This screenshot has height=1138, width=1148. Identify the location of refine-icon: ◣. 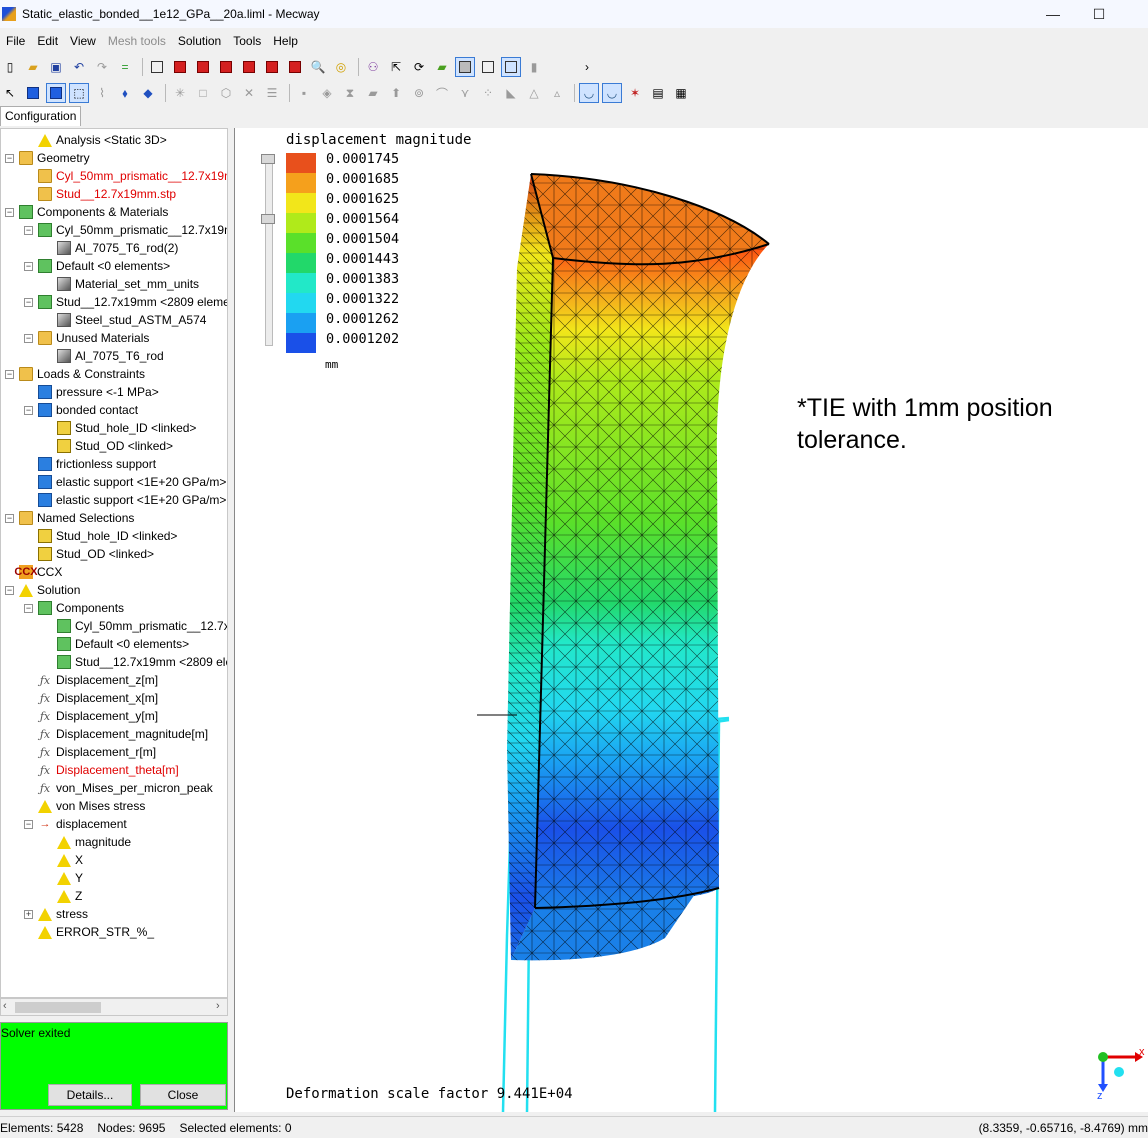
(511, 93).